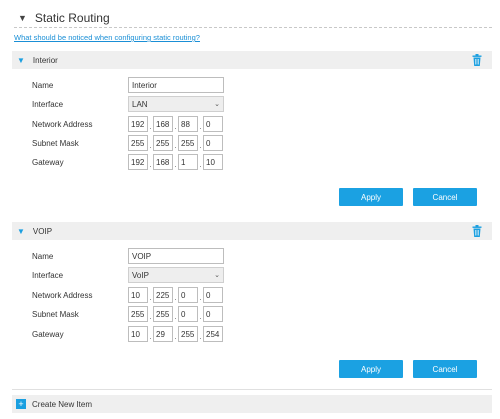  I want to click on name-row: Name Interior, so click(128, 85).